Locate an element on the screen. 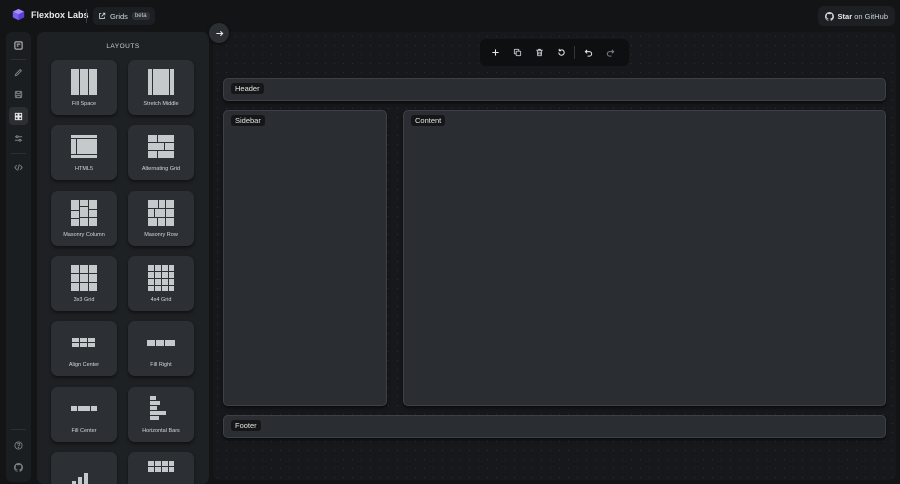 This screenshot has height=484, width=900. grids-label: Grids is located at coordinates (119, 16).